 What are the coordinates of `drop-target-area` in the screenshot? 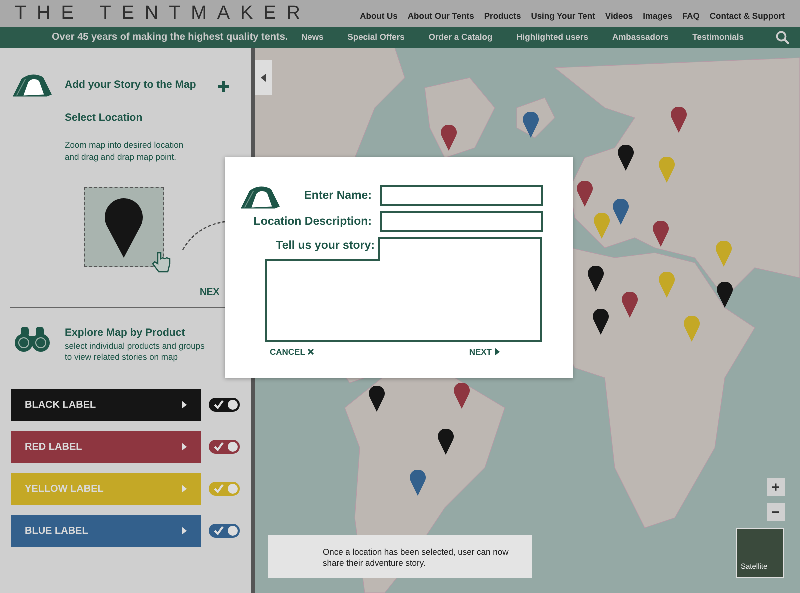 It's located at (124, 227).